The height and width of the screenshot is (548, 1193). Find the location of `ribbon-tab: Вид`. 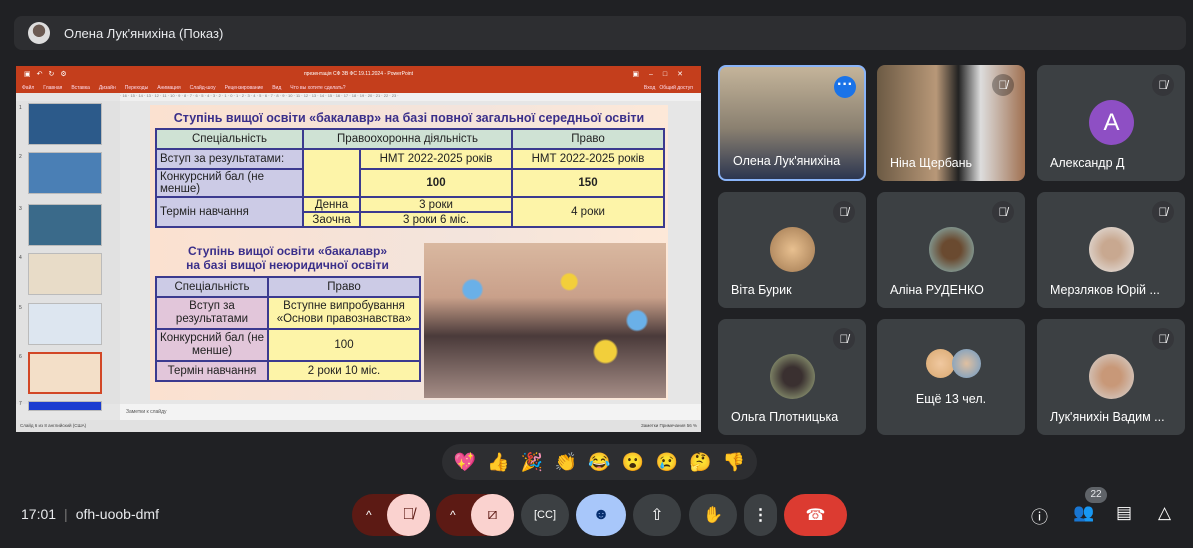

ribbon-tab: Вид is located at coordinates (277, 87).